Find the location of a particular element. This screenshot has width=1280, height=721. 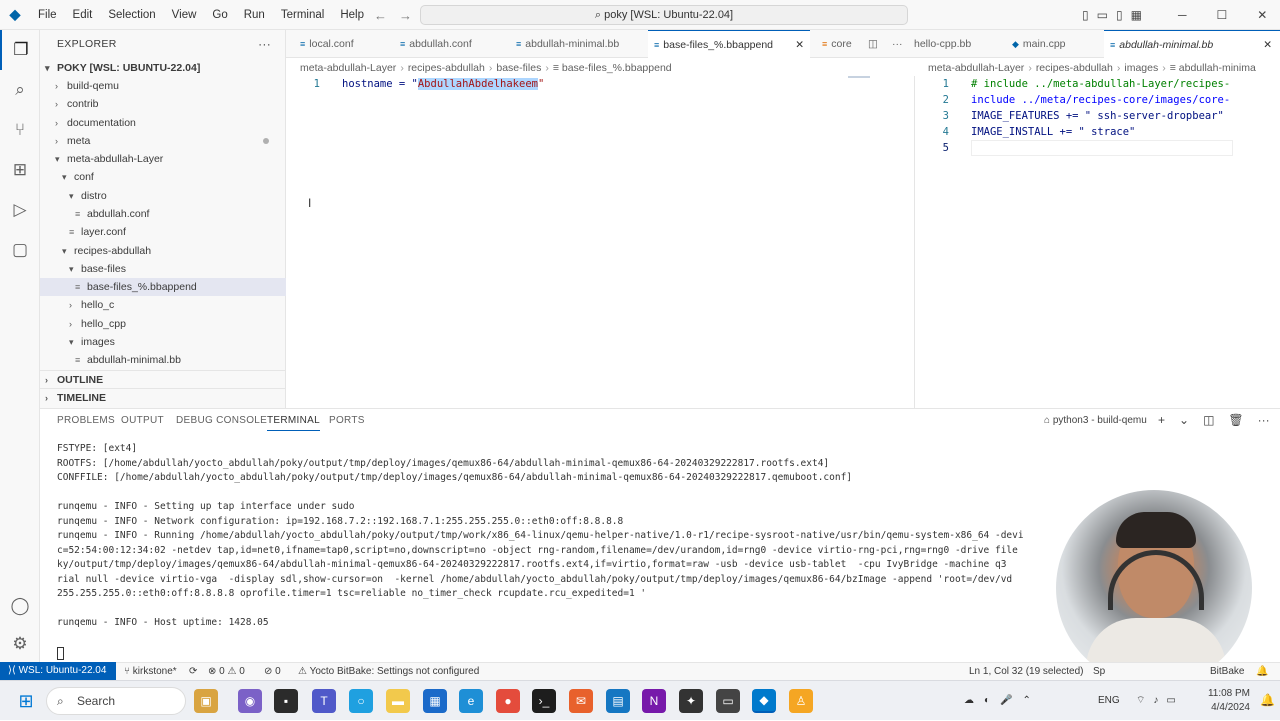

app-icon: ▤ is located at coordinates (618, 701).